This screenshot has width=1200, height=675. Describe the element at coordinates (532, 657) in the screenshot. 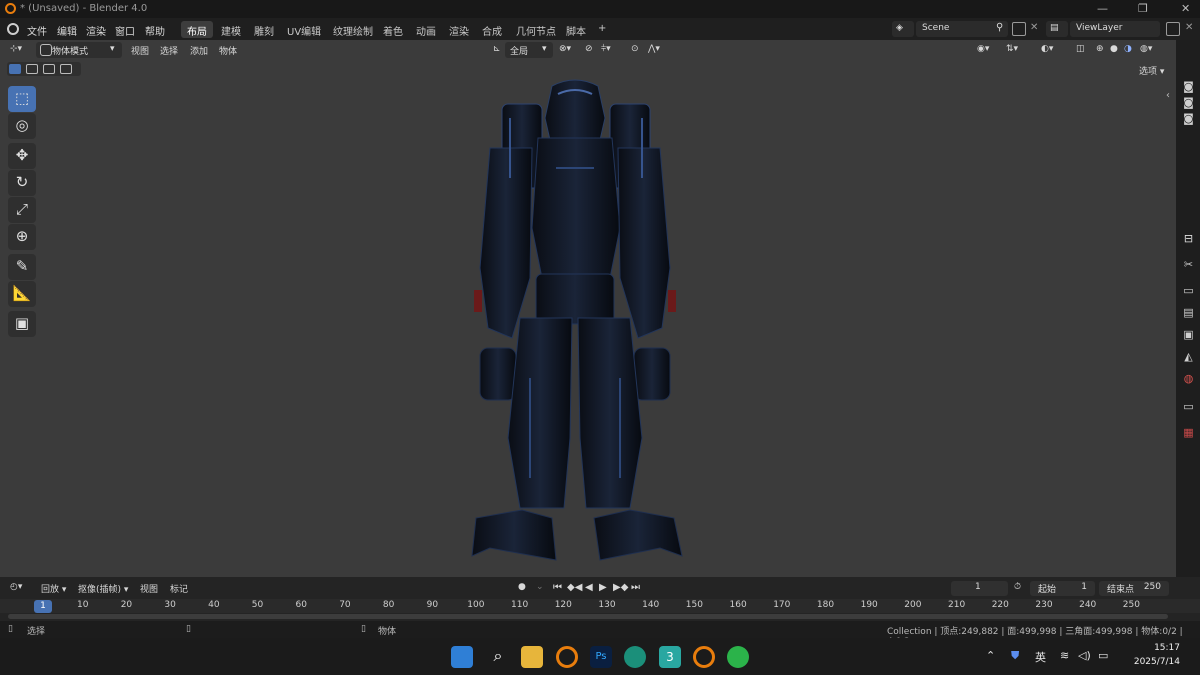

I see `file-explorer-icon` at that location.